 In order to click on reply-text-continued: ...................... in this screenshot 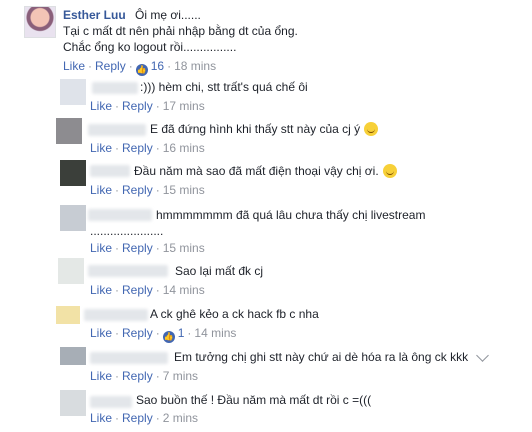, I will do `click(127, 231)`.